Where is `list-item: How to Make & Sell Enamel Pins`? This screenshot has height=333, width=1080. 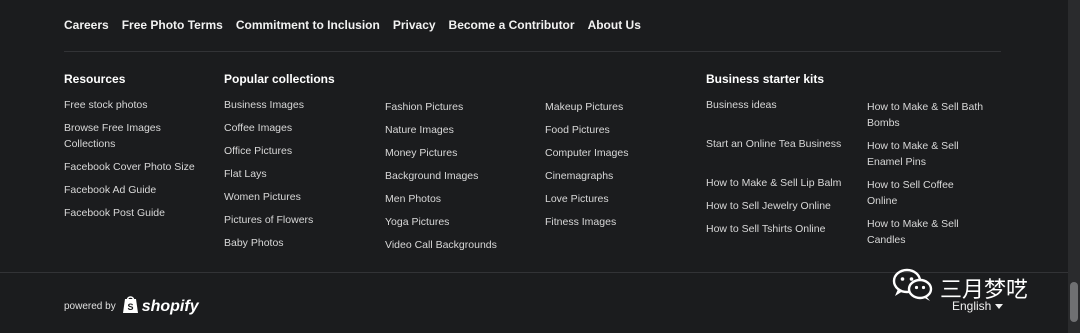
list-item: How to Make & Sell Enamel Pins is located at coordinates (926, 154).